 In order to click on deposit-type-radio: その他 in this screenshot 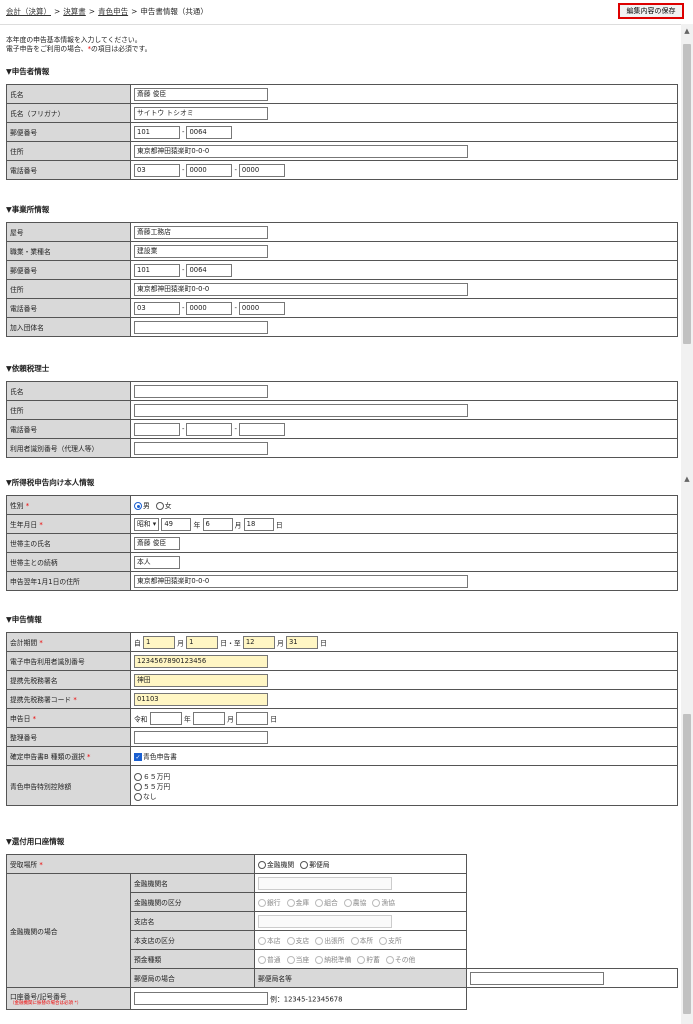, I will do `click(400, 960)`.